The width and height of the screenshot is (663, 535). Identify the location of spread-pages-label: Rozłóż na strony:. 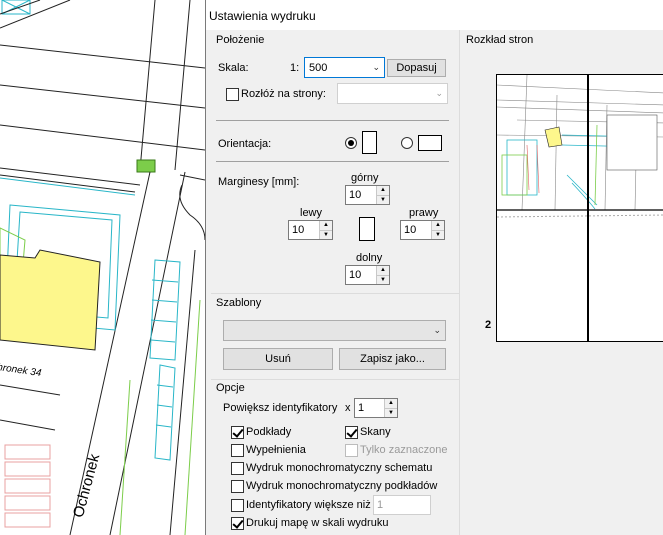
(283, 94).